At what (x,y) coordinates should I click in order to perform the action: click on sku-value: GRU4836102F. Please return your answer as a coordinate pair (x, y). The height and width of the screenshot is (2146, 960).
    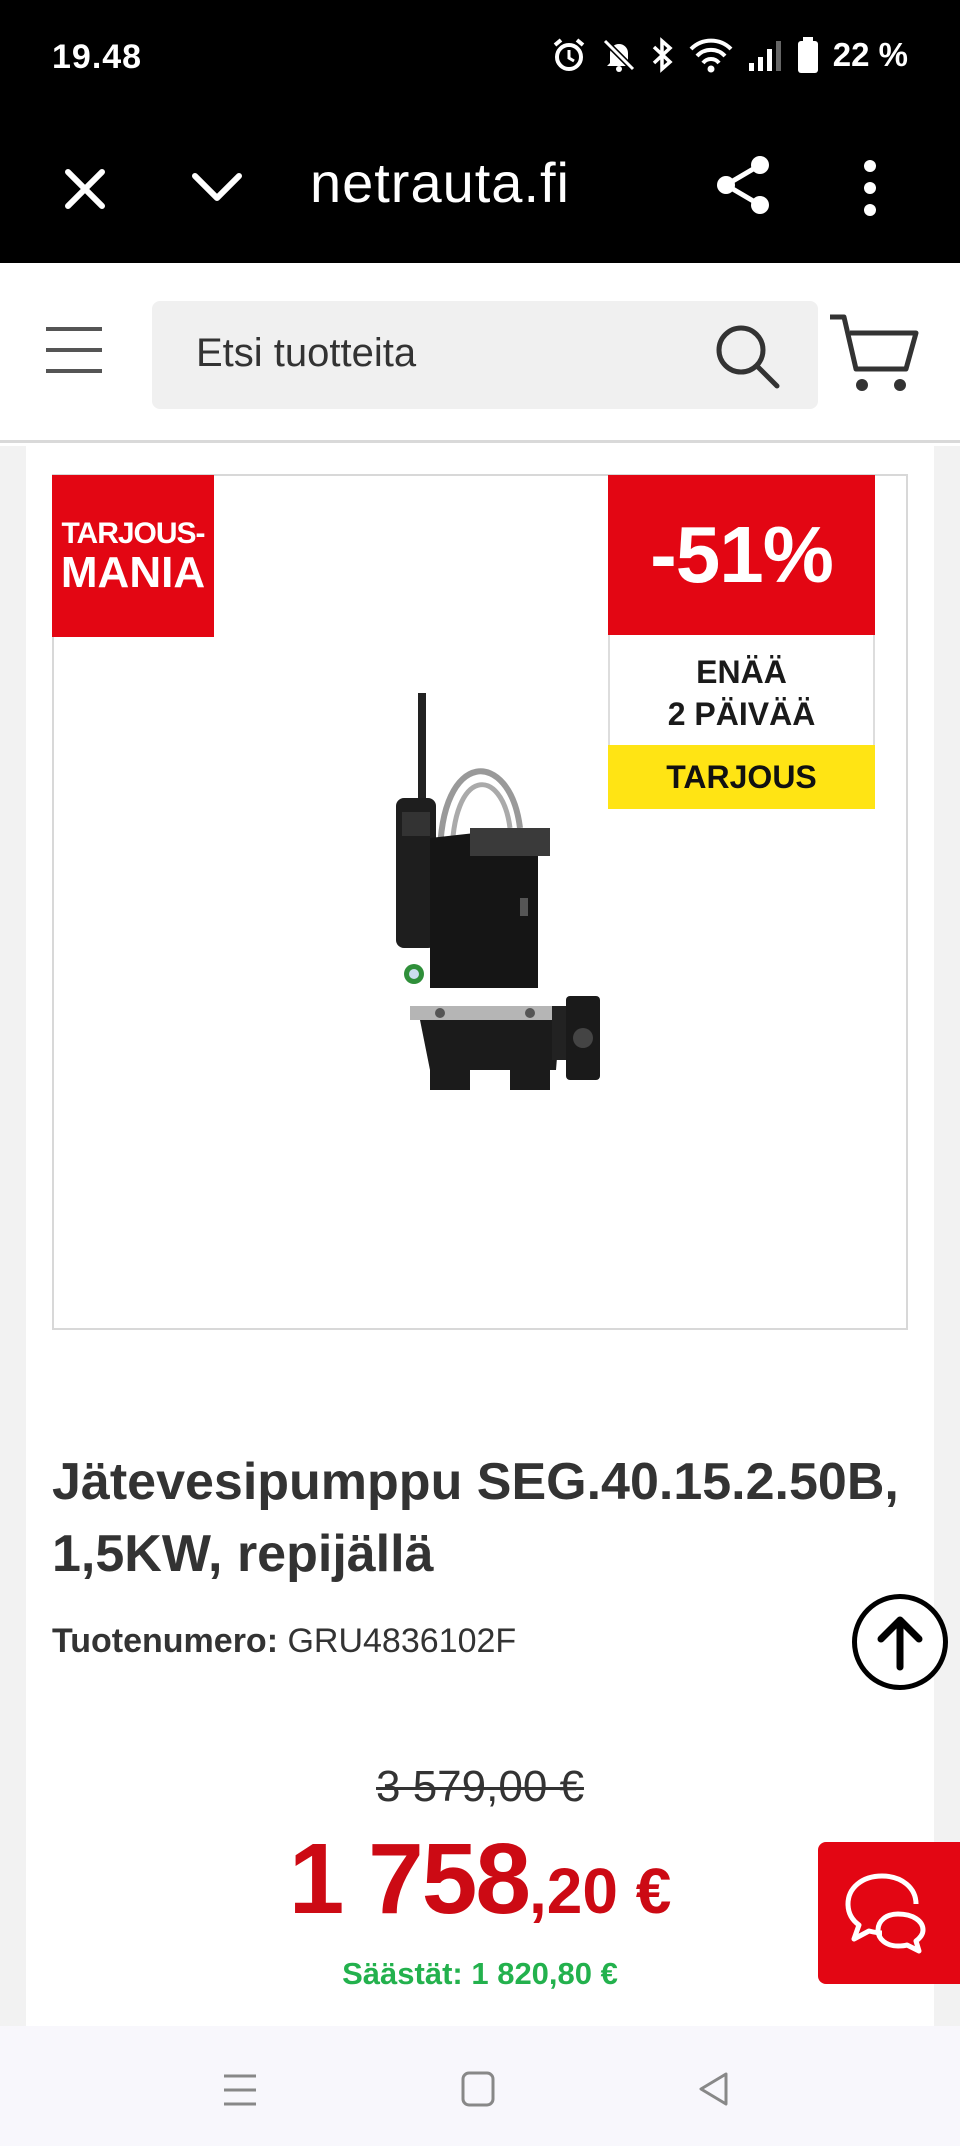
    Looking at the image, I should click on (402, 1641).